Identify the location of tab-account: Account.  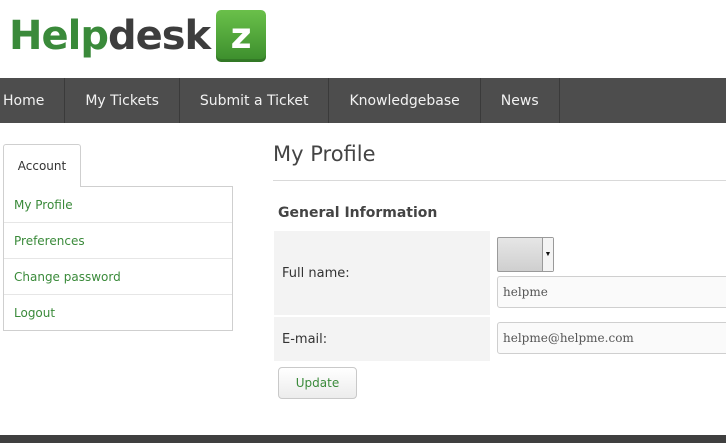
(42, 165).